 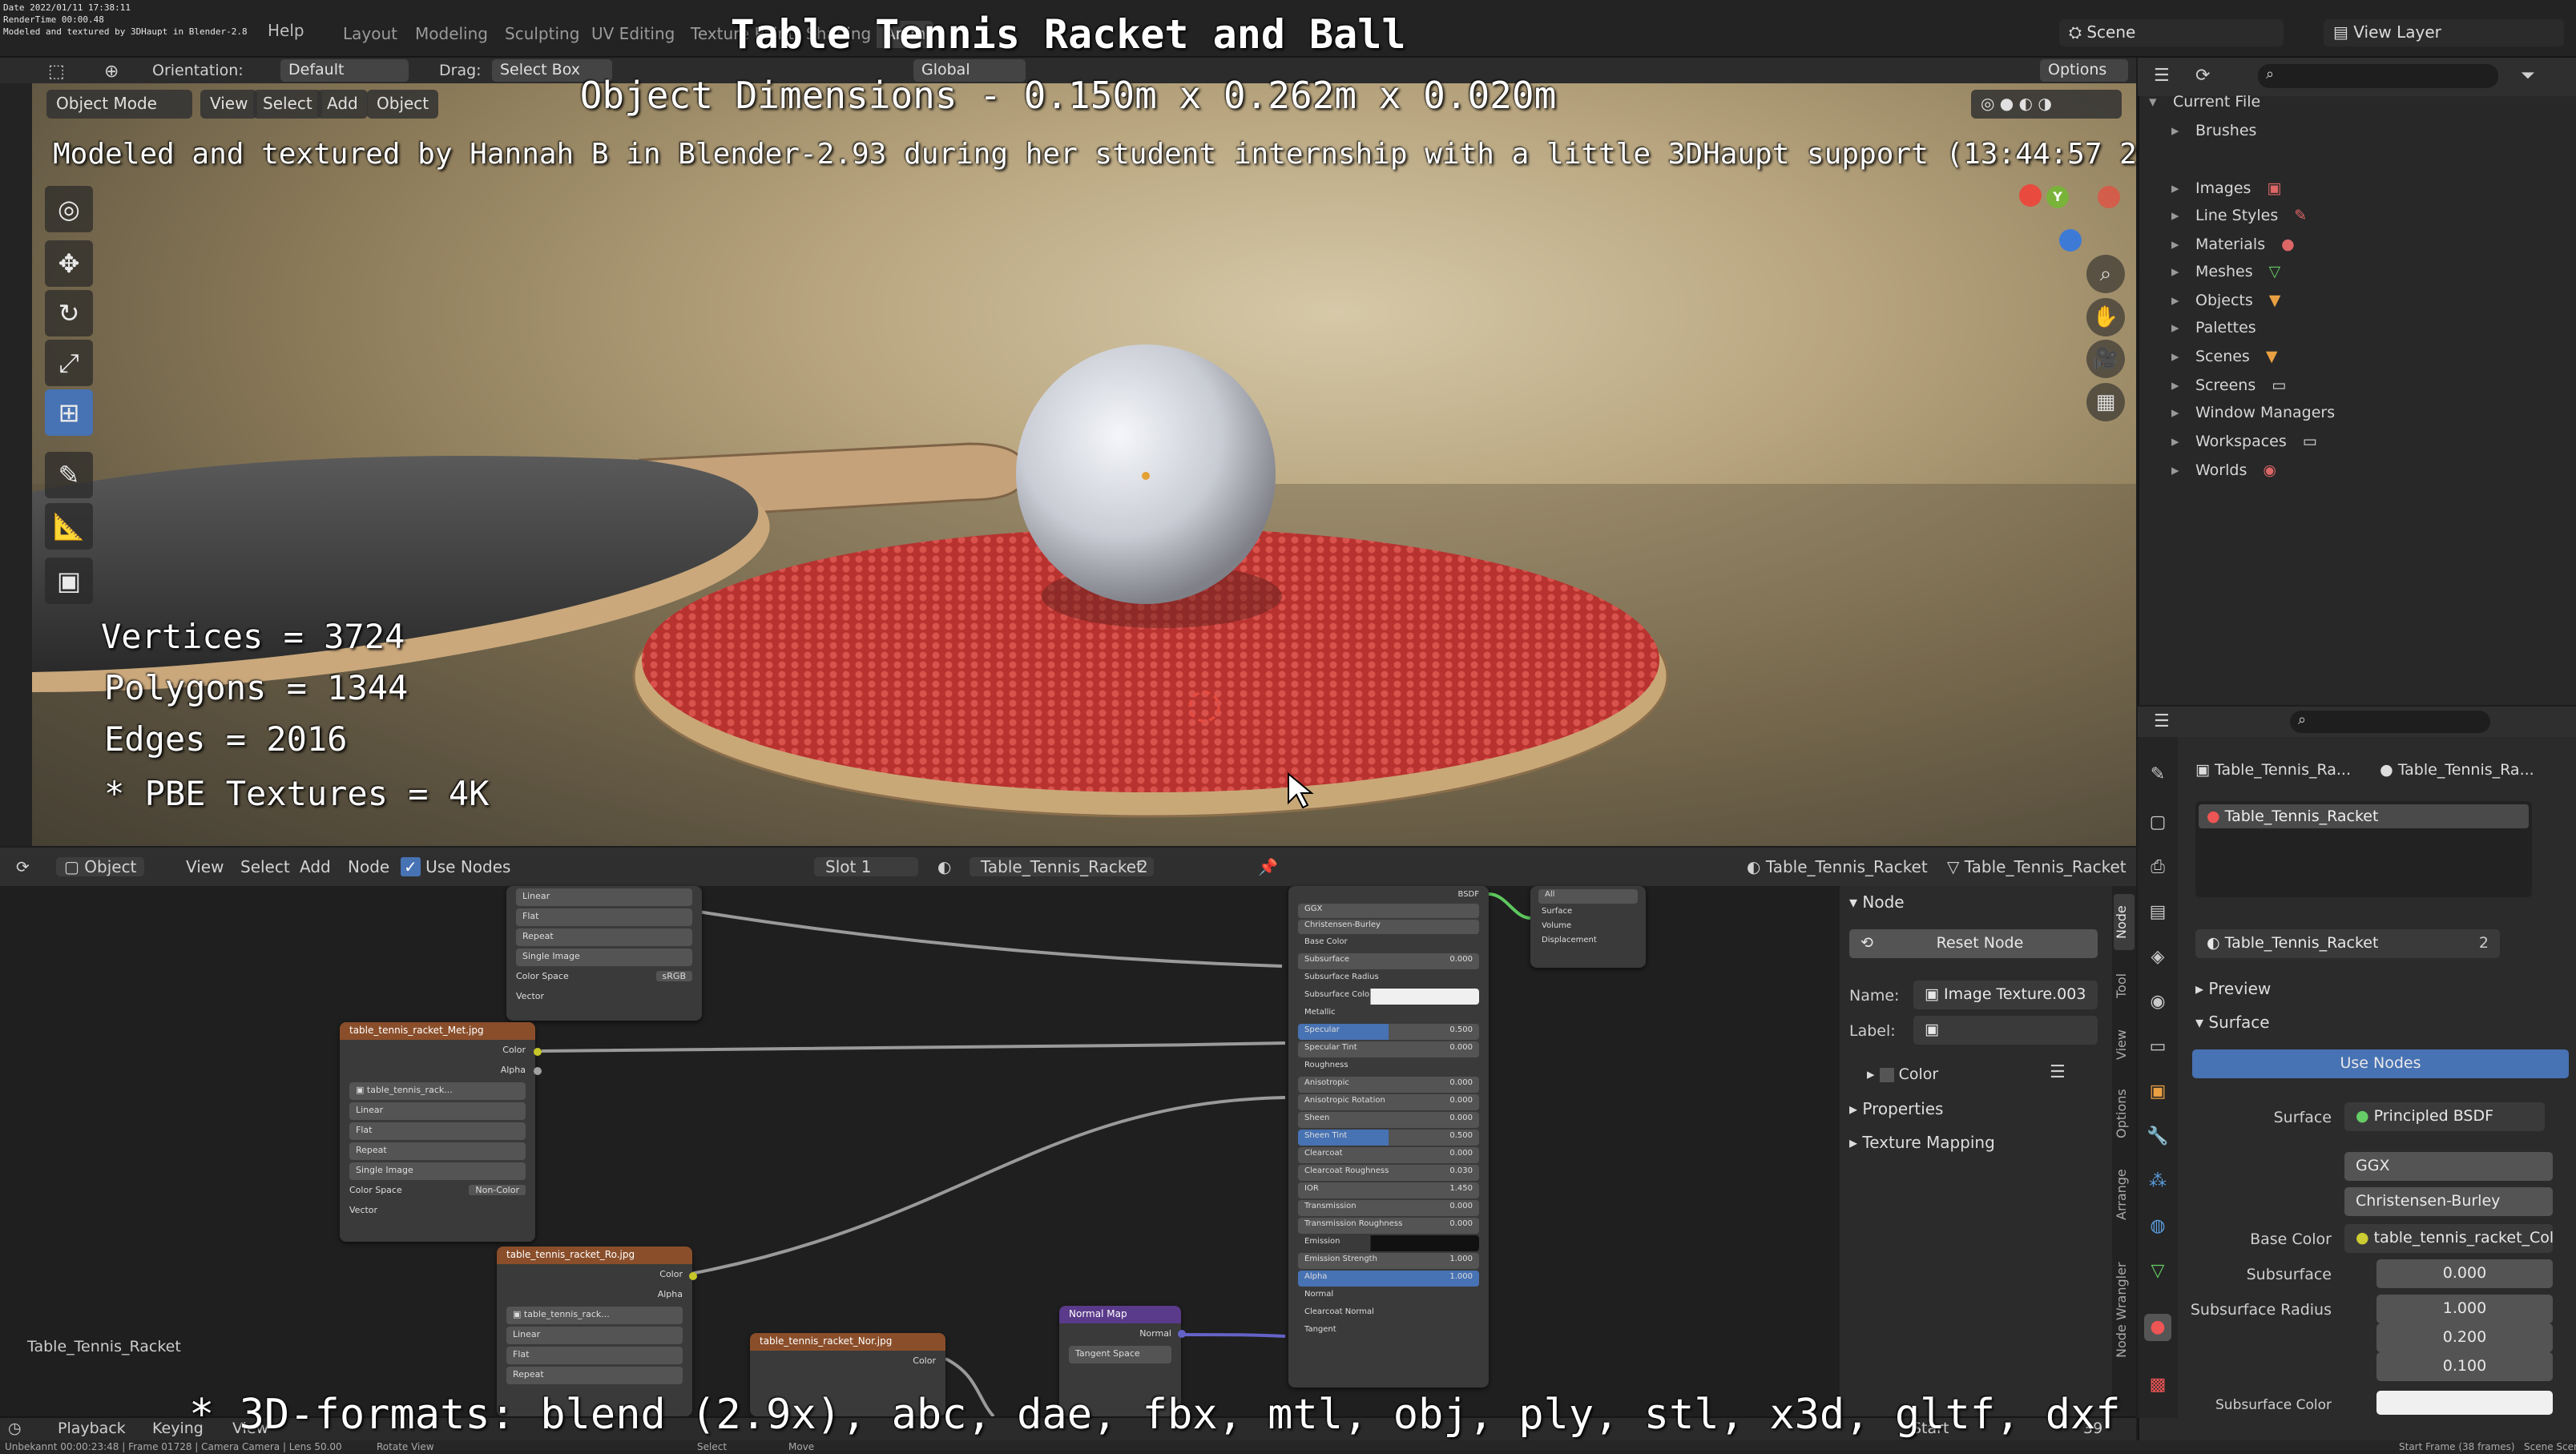 I want to click on annotate-tool-icon: ✎, so click(x=69, y=475).